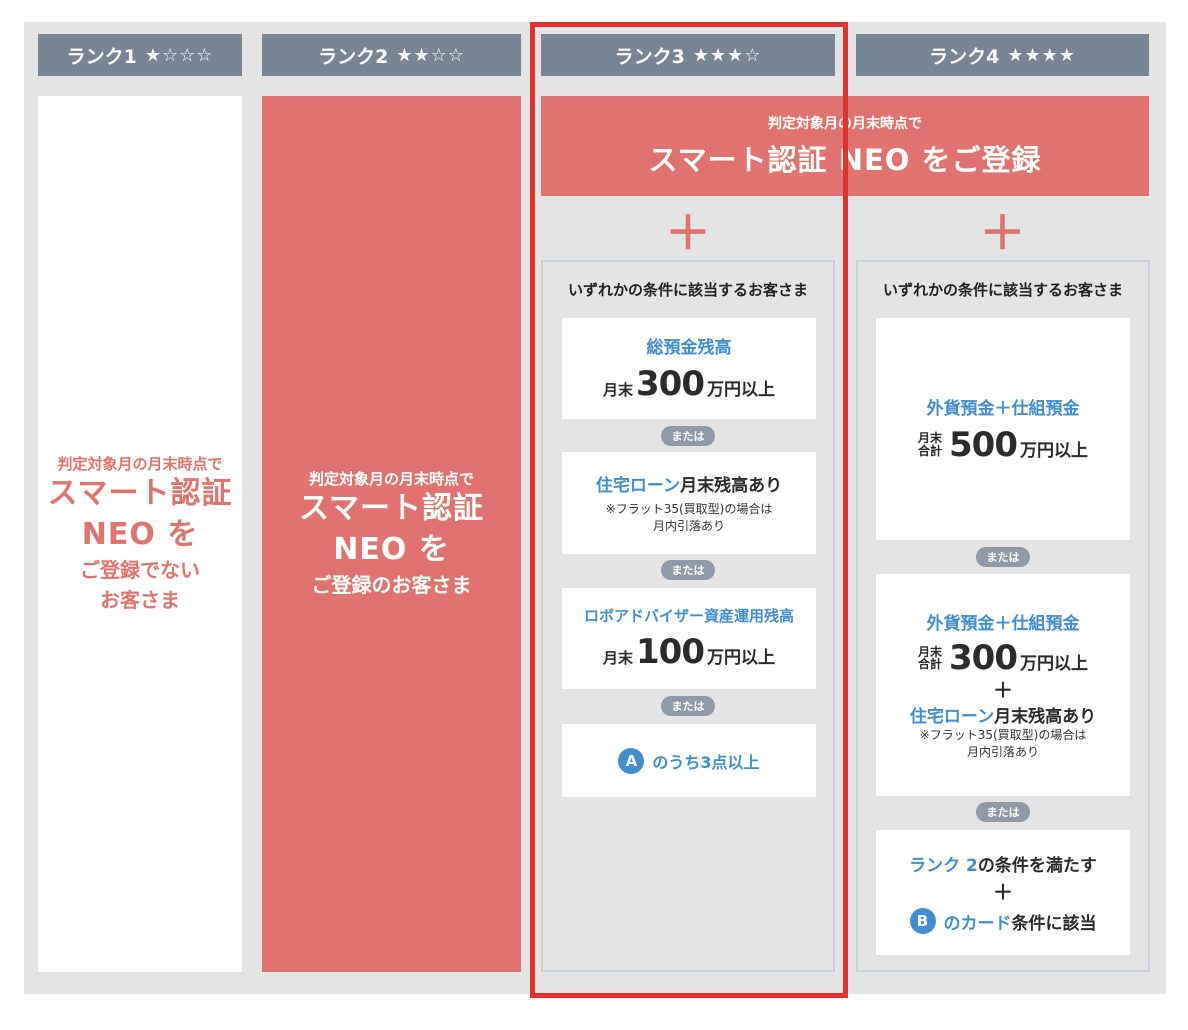  What do you see at coordinates (1002, 55) in the screenshot?
I see `rank-4-header: ランク4 ★★★★` at bounding box center [1002, 55].